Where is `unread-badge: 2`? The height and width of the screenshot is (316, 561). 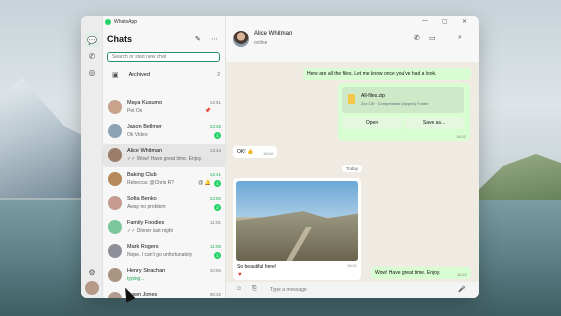 unread-badge: 2 is located at coordinates (217, 207).